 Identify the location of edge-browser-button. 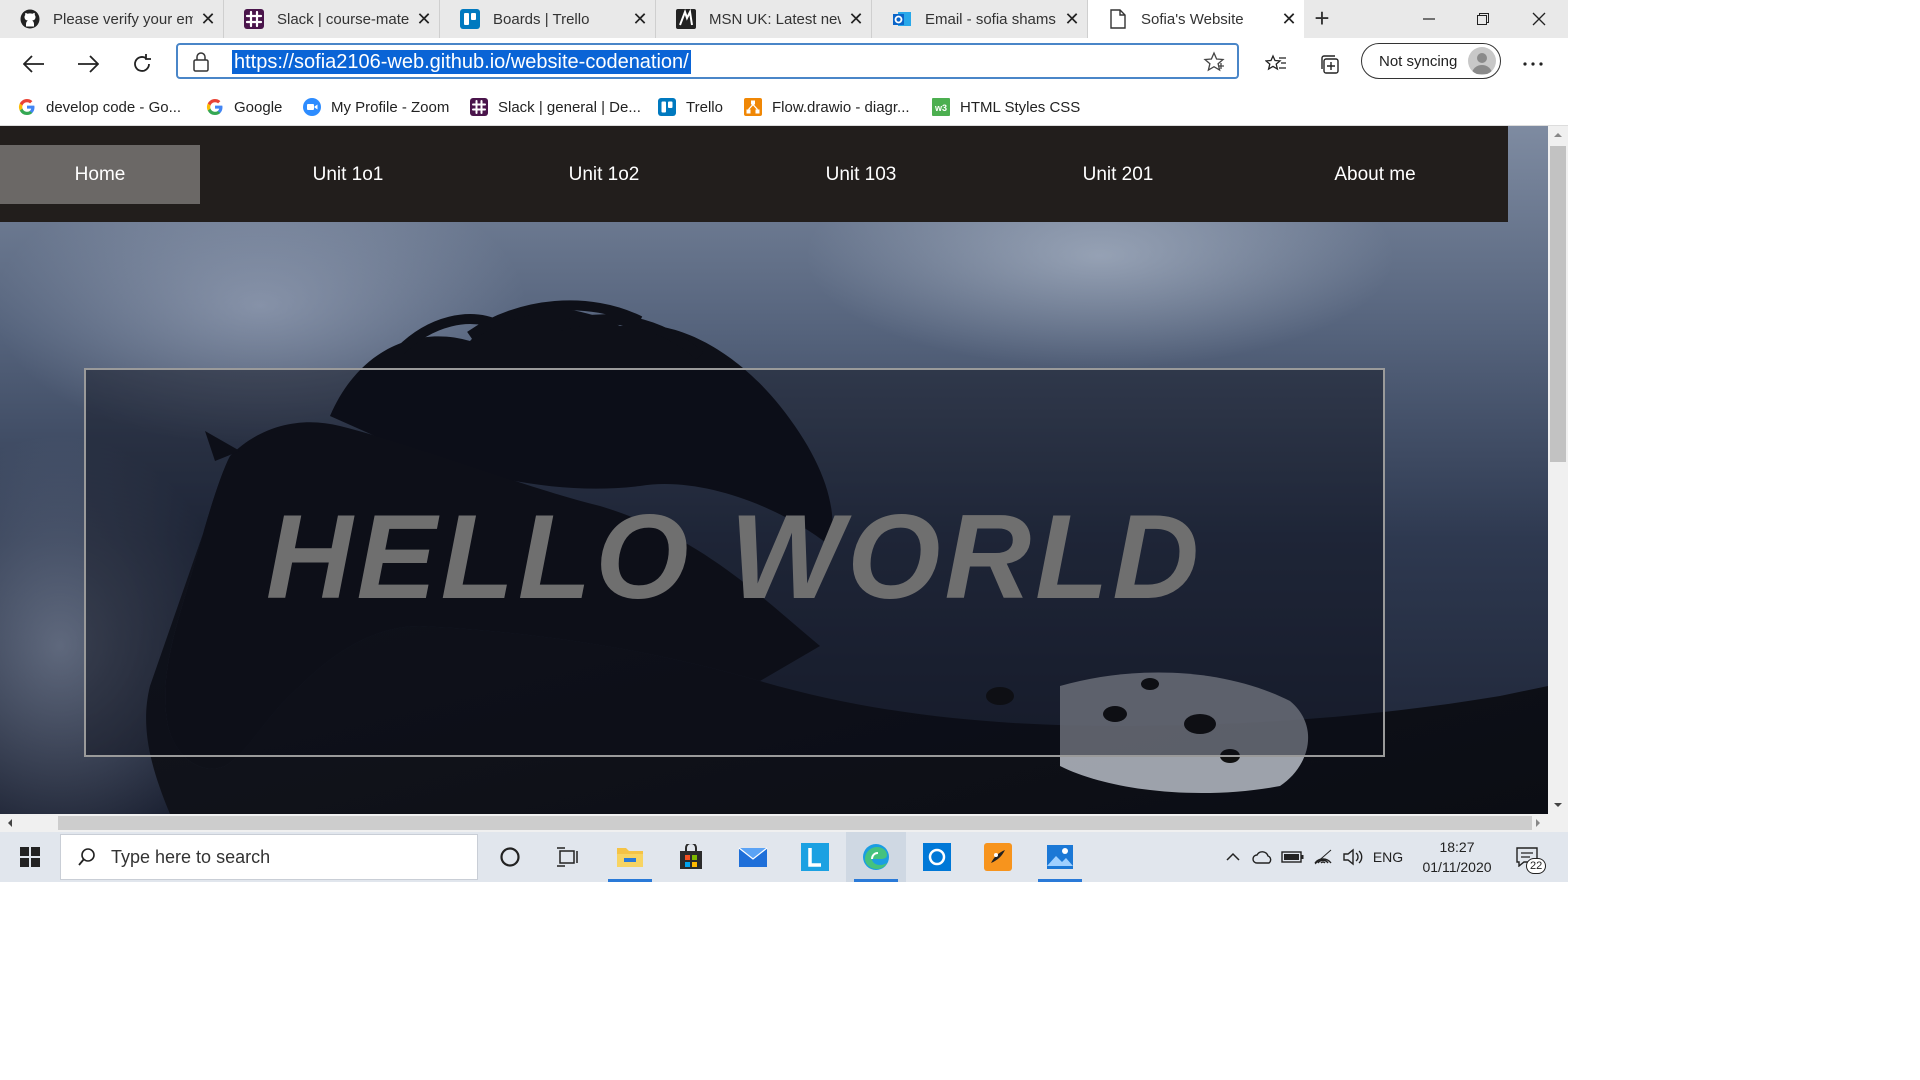
(876, 857).